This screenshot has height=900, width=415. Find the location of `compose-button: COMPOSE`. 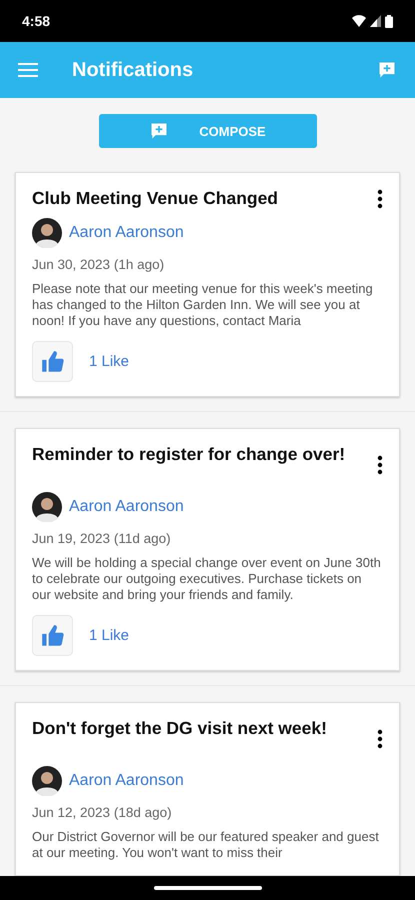

compose-button: COMPOSE is located at coordinates (207, 131).